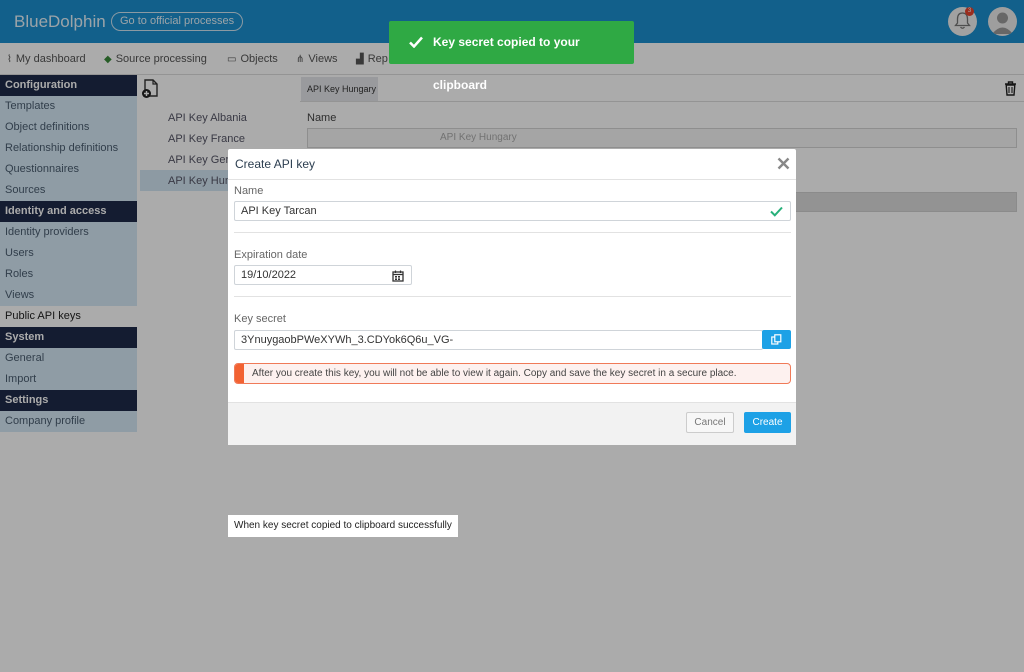 The width and height of the screenshot is (1024, 672). I want to click on key-secret-label: Key secret, so click(260, 319).